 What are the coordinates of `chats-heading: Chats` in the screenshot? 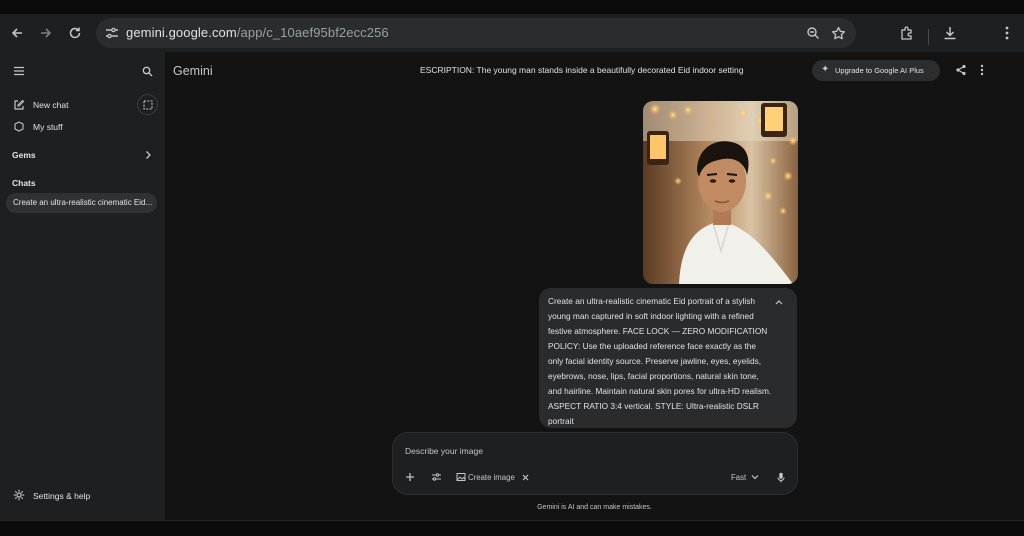 It's located at (24, 183).